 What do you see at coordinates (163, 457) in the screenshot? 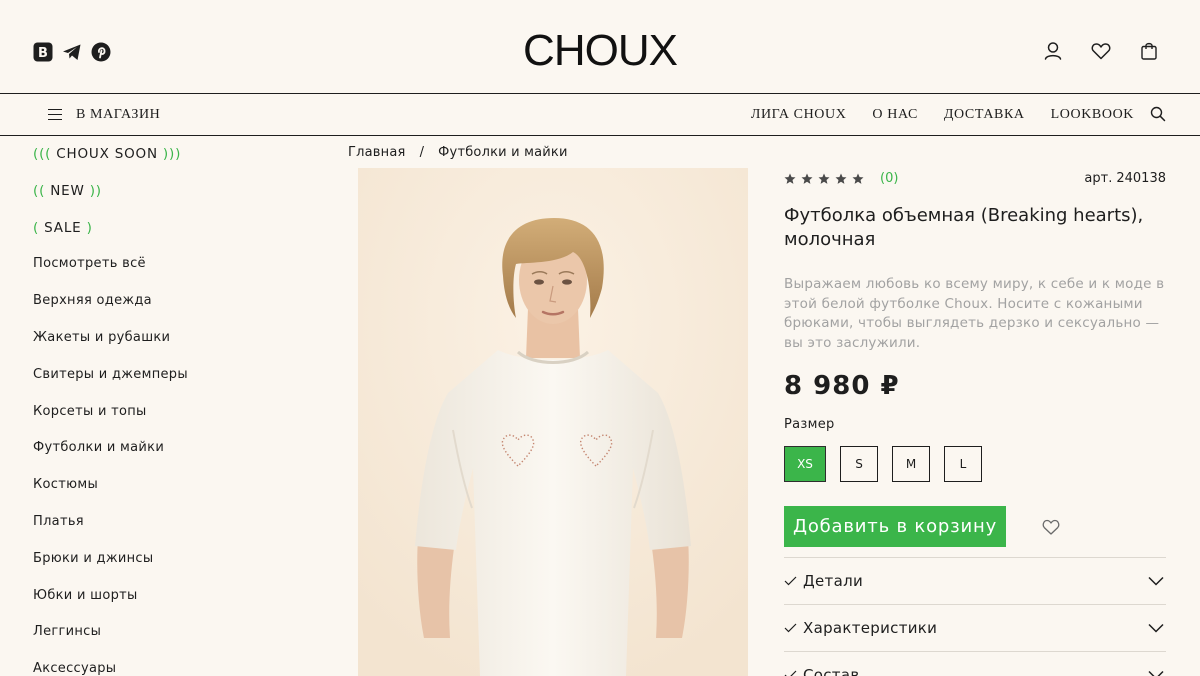
I see `sidebar-item-tshirts: Футболки и майки` at bounding box center [163, 457].